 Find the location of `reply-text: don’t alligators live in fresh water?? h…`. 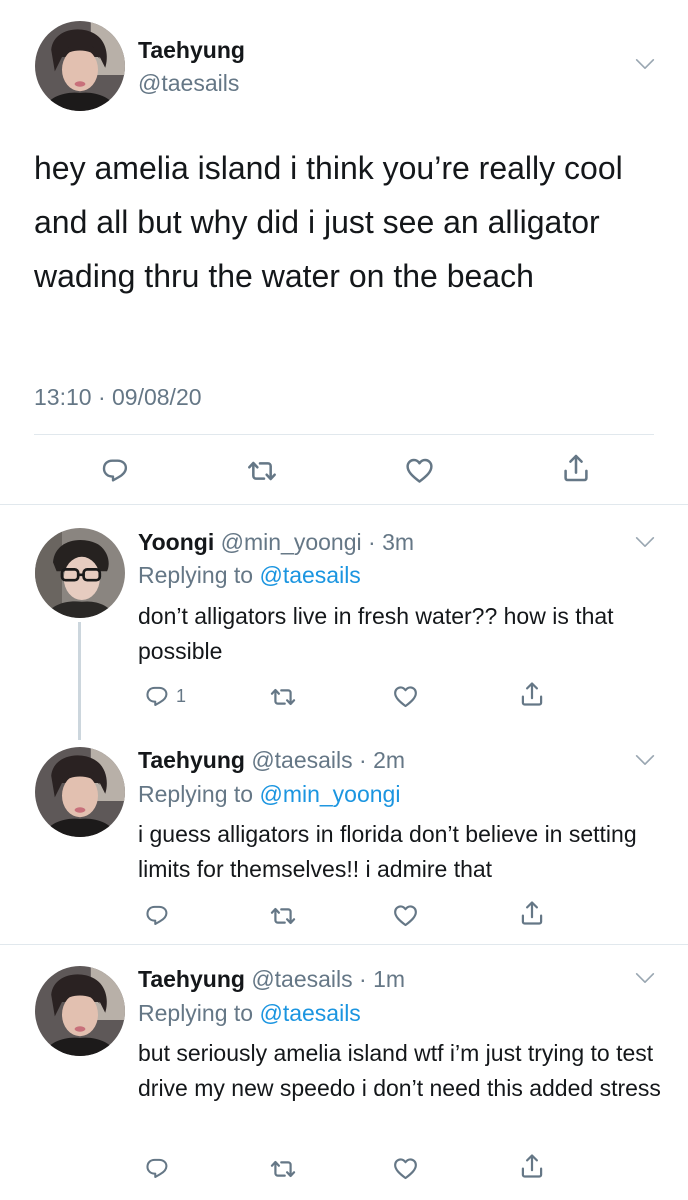

reply-text: don’t alligators live in fresh water?? h… is located at coordinates (376, 633).